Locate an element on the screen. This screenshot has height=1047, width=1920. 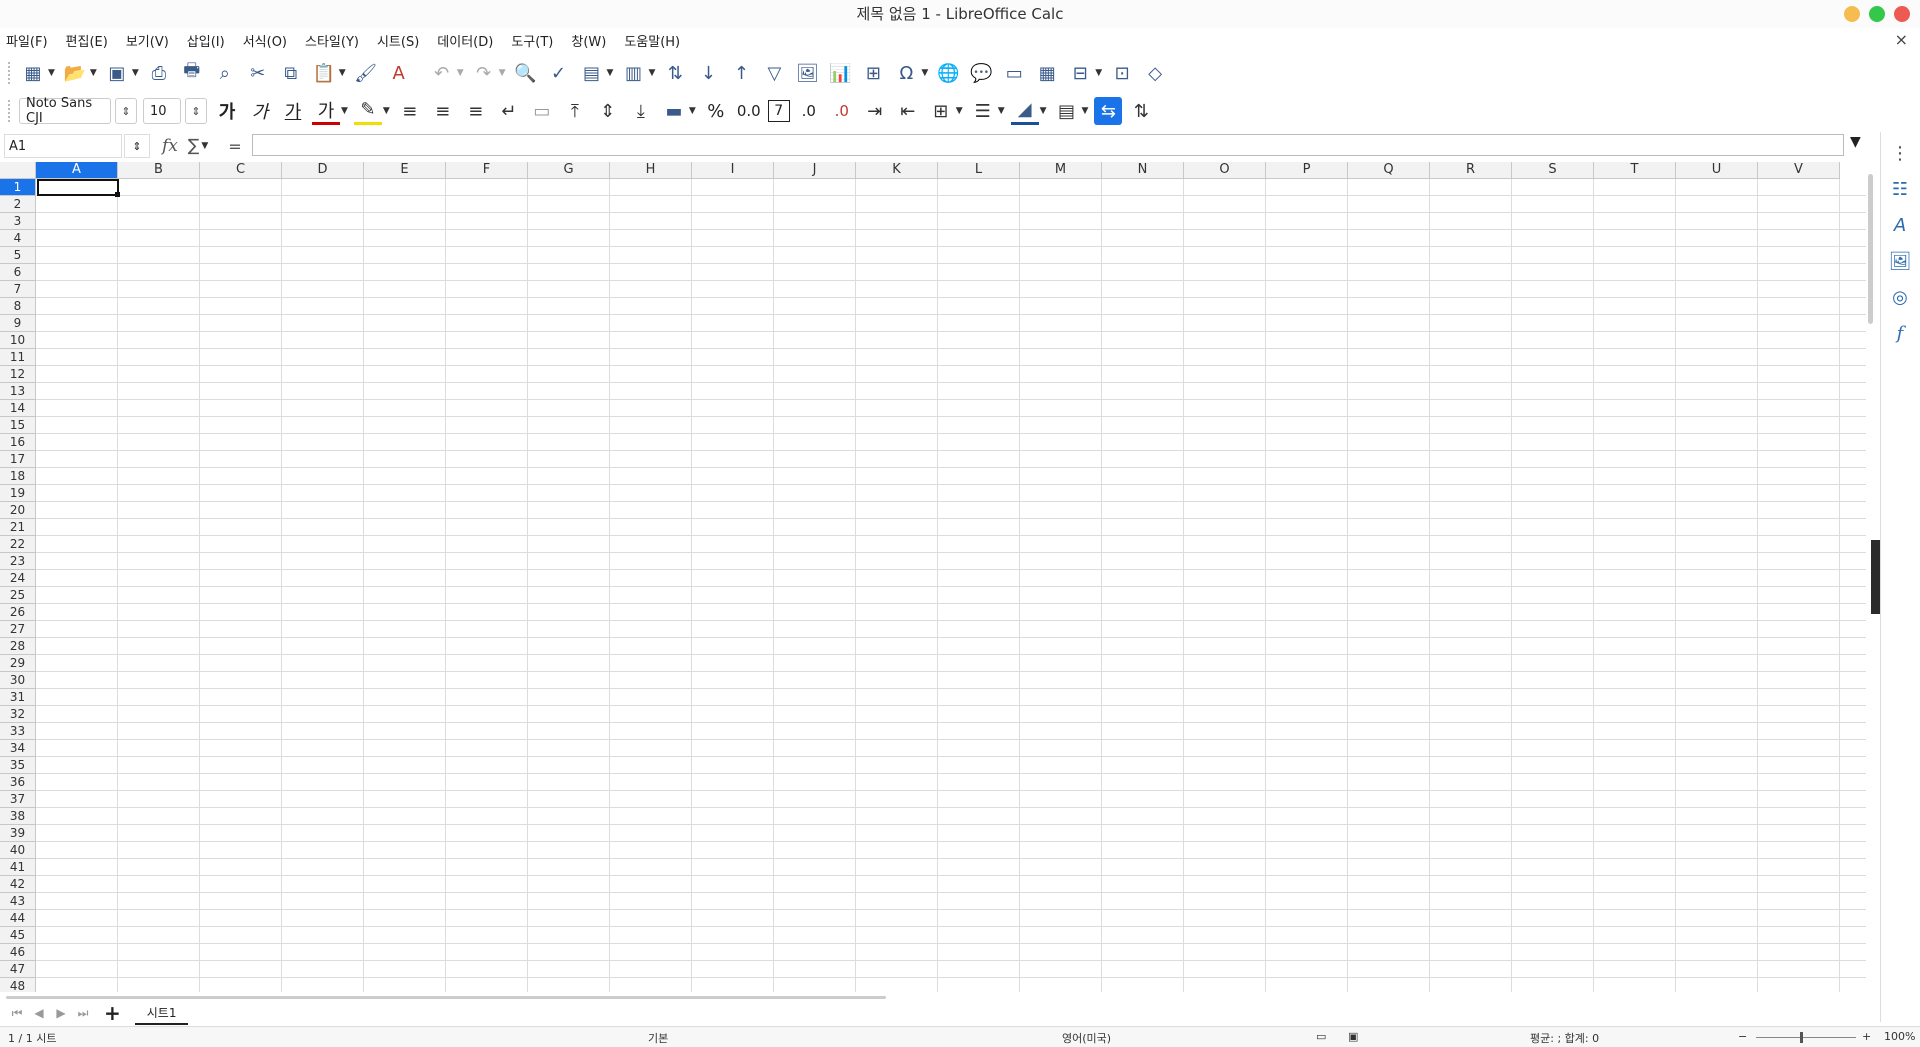
column-header: L is located at coordinates (979, 170).